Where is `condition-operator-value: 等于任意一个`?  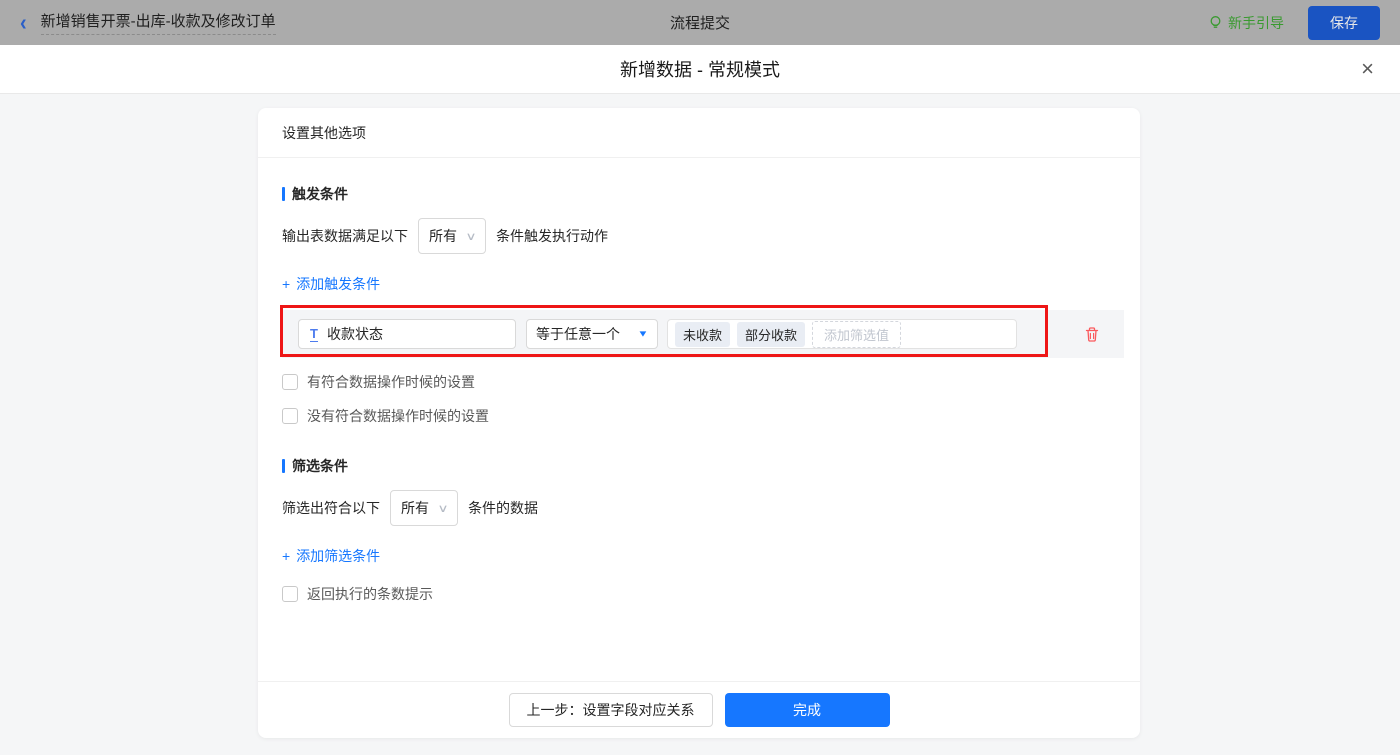
condition-operator-value: 等于任意一个 is located at coordinates (578, 334).